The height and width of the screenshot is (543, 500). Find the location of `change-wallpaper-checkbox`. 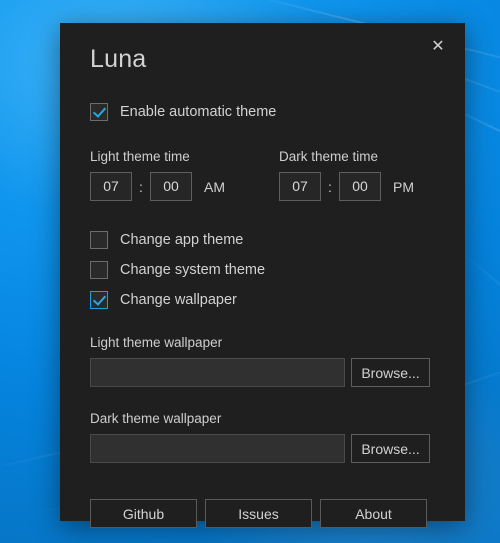

change-wallpaper-checkbox is located at coordinates (99, 300).